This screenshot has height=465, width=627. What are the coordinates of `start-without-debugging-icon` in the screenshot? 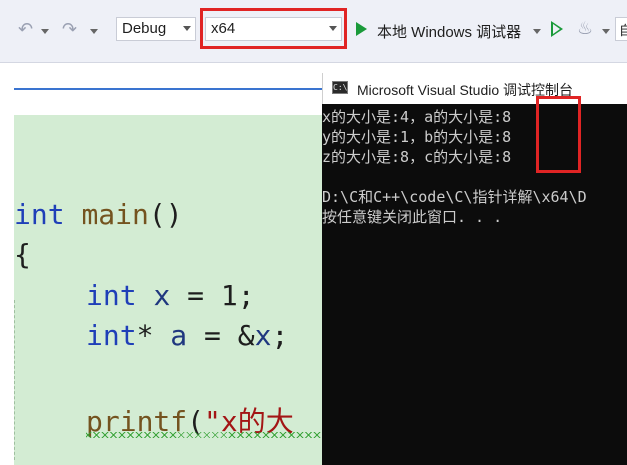 It's located at (557, 29).